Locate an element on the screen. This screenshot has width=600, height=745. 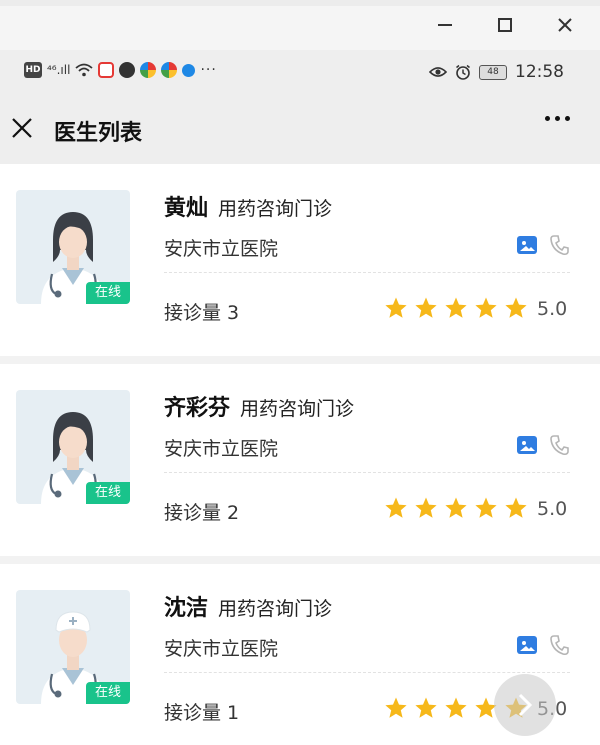
consult-count: 接诊量 1 is located at coordinates (202, 713).